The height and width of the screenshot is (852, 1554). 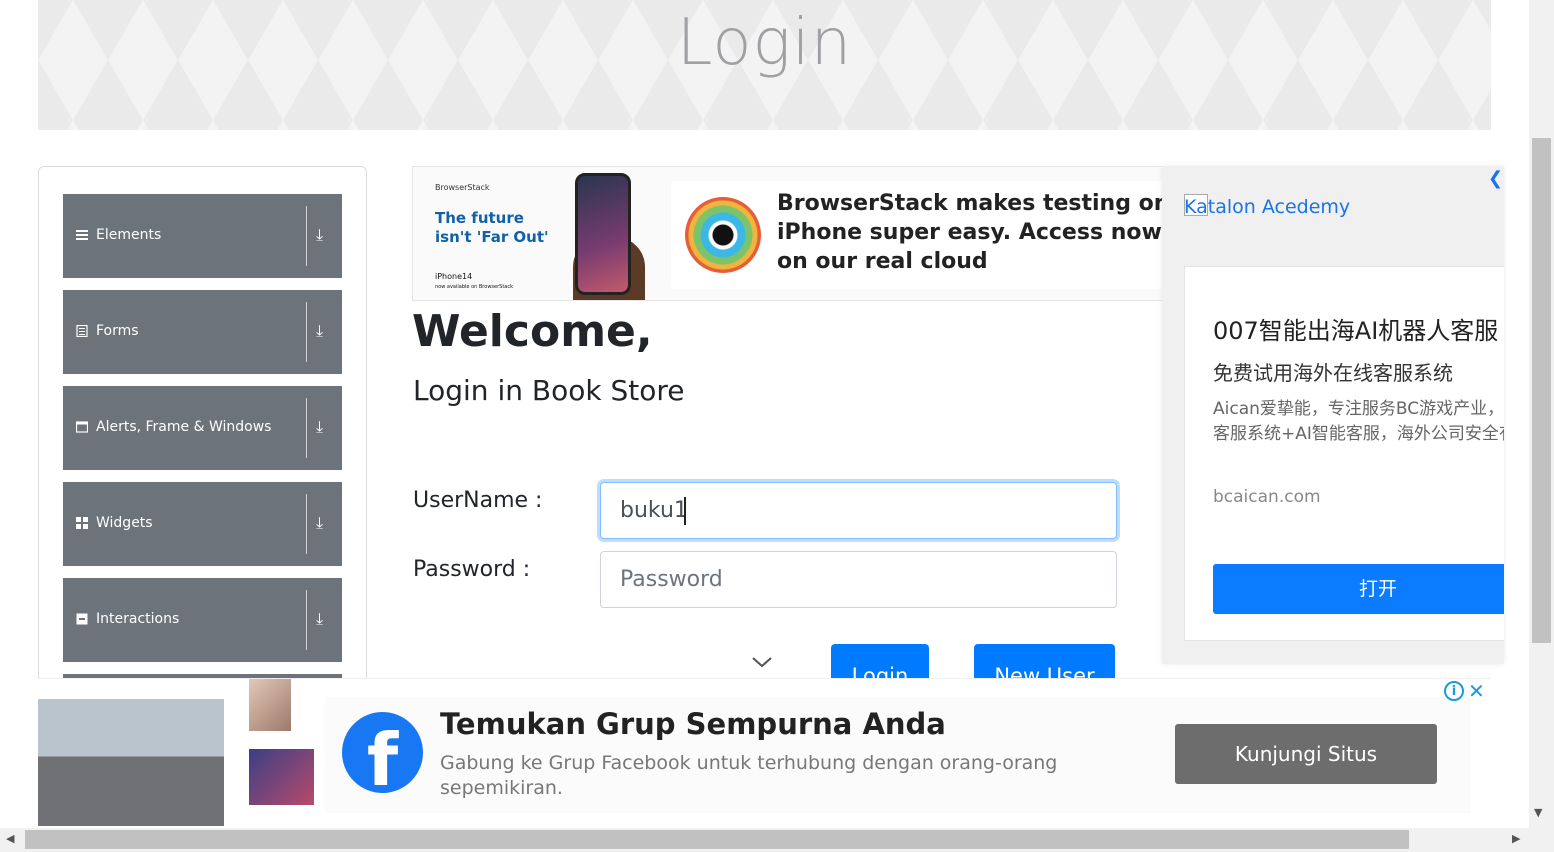 What do you see at coordinates (131, 762) in the screenshot?
I see `ad-photo-dancers` at bounding box center [131, 762].